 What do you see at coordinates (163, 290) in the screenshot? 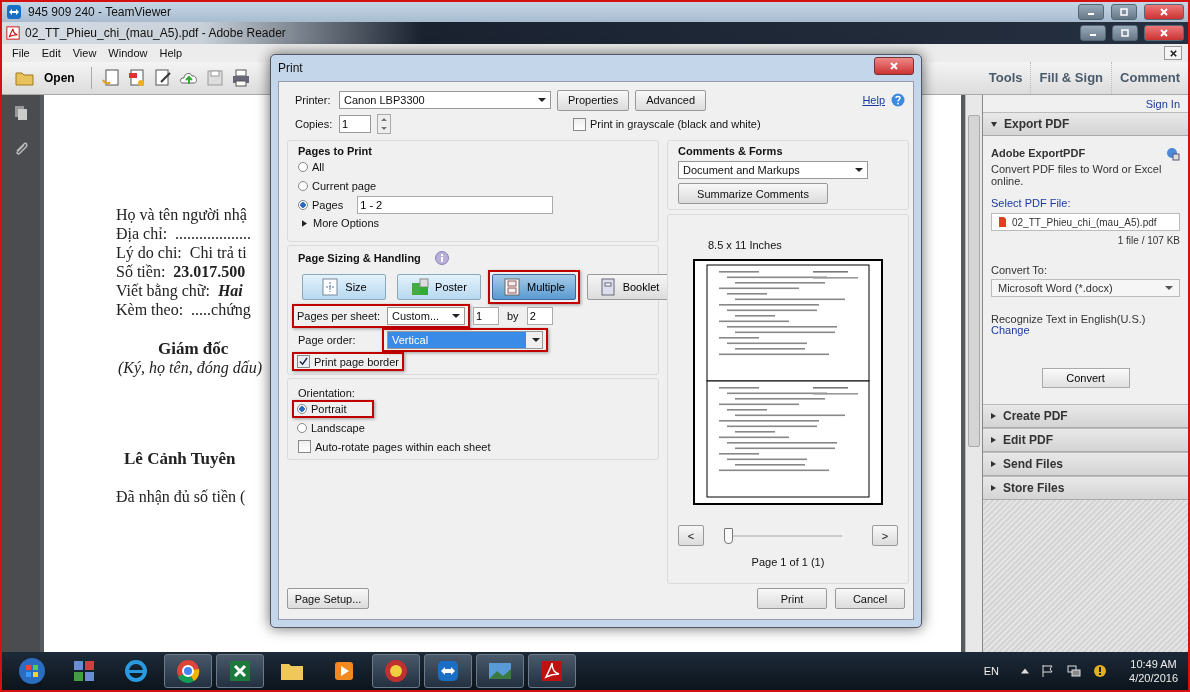
I see `field-label: Viết bằng chữ:` at bounding box center [163, 290].